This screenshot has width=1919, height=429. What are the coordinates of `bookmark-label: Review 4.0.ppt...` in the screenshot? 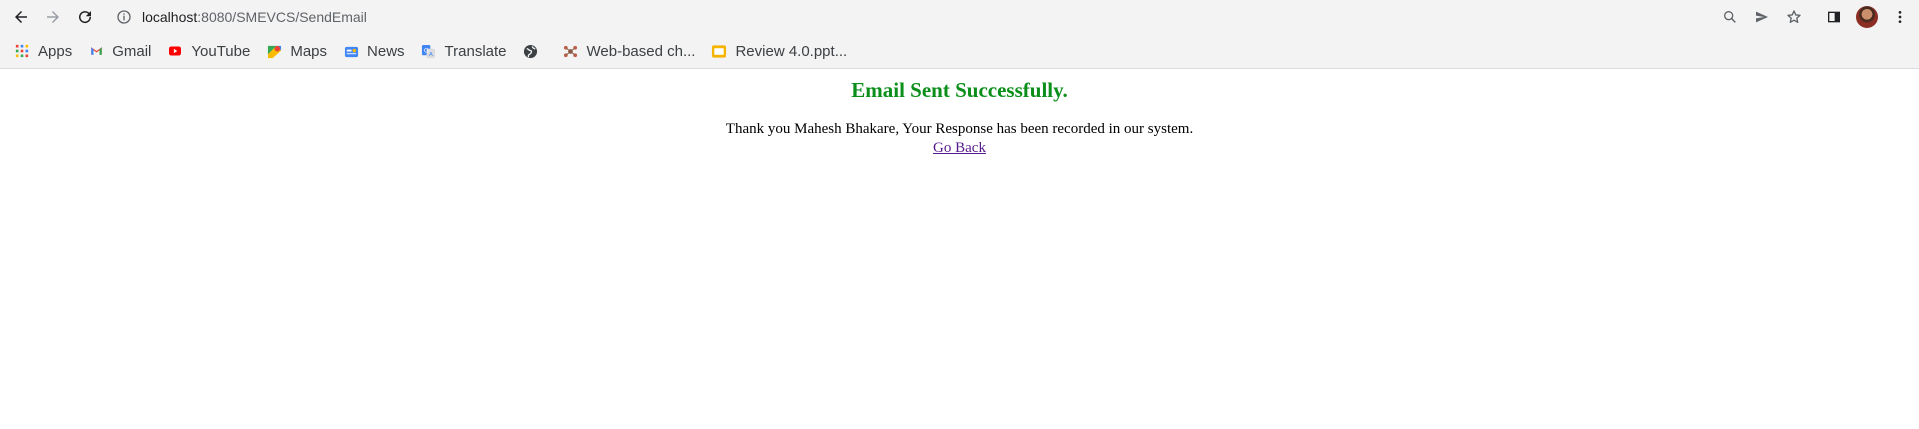 It's located at (791, 51).